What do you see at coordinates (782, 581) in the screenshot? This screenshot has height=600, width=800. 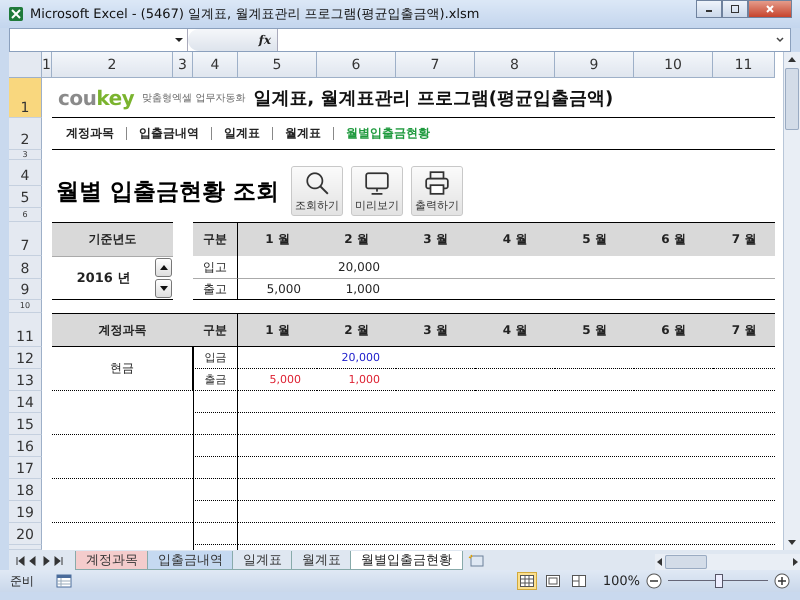 I see `zoom-in-icon` at bounding box center [782, 581].